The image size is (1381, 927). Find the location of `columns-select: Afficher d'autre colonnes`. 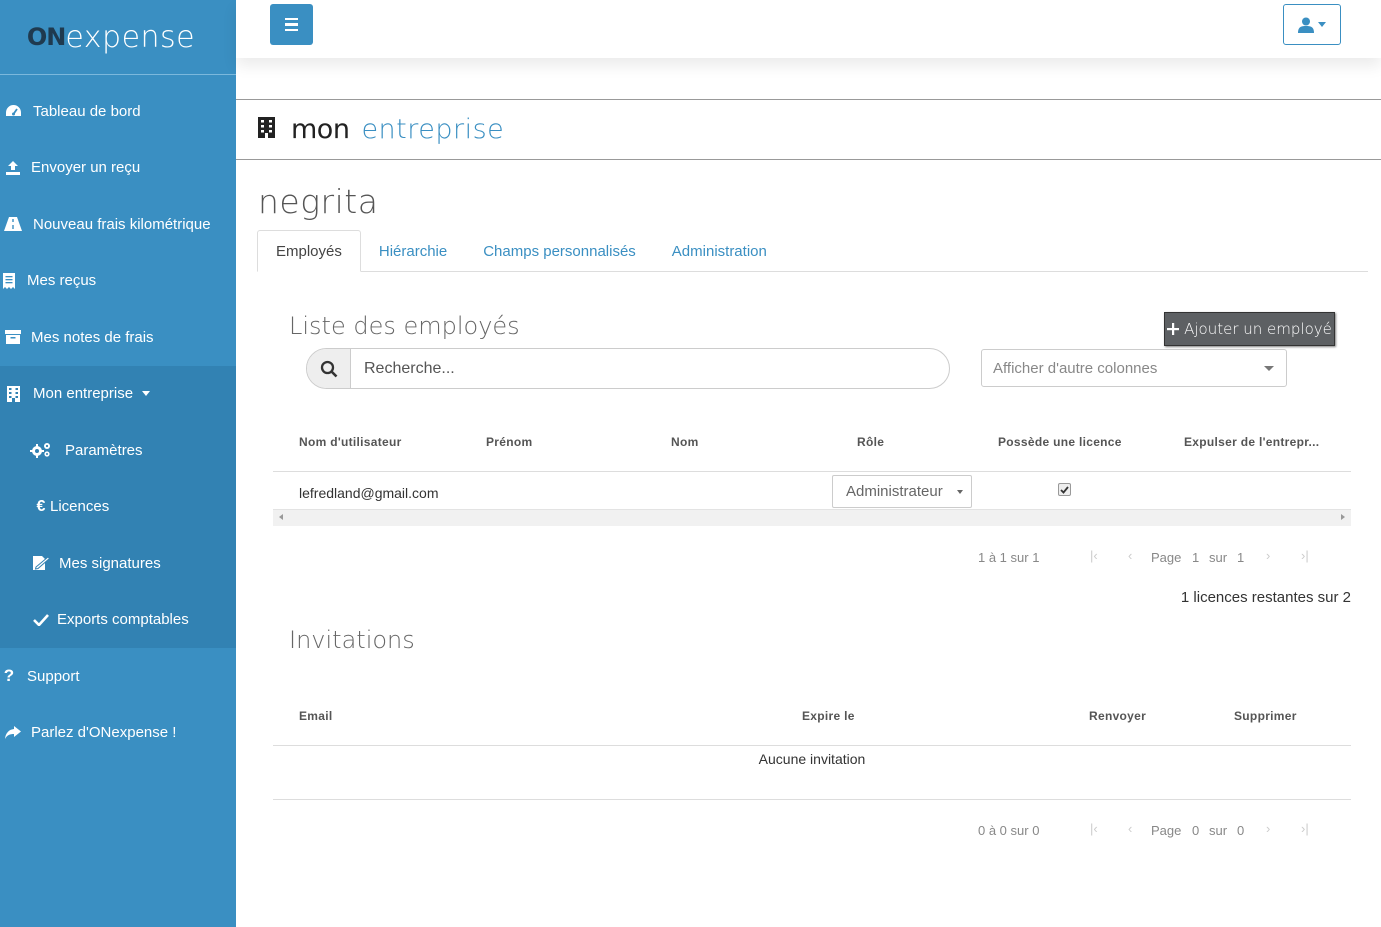

columns-select: Afficher d'autre colonnes is located at coordinates (1134, 368).